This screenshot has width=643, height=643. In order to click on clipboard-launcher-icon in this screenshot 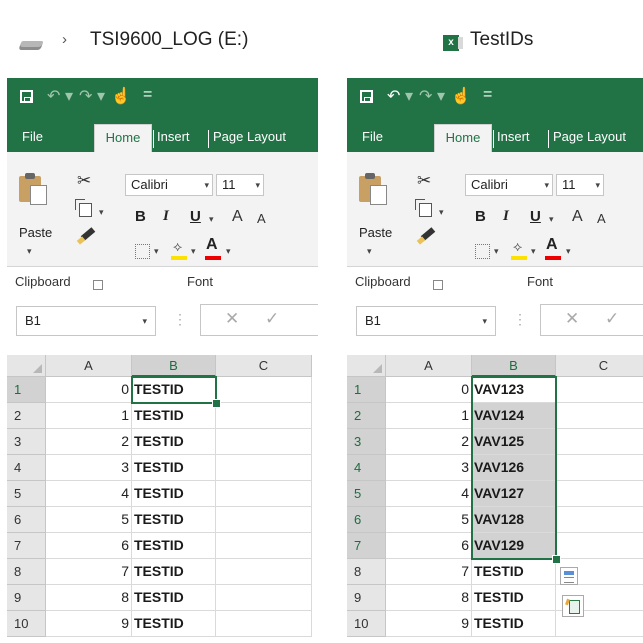, I will do `click(98, 285)`.